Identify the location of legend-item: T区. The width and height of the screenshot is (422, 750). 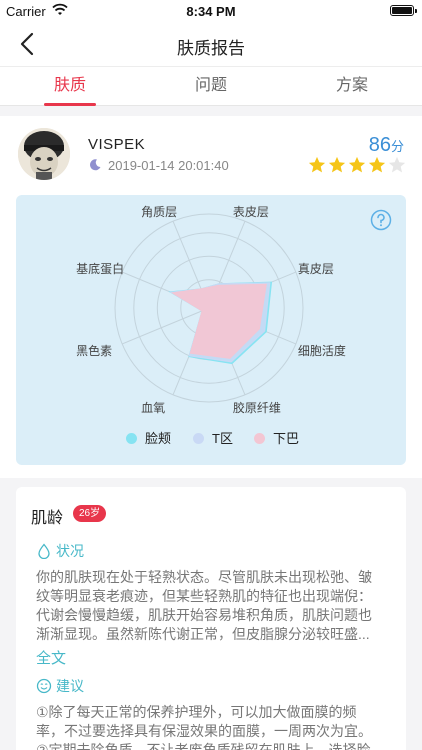
(213, 437).